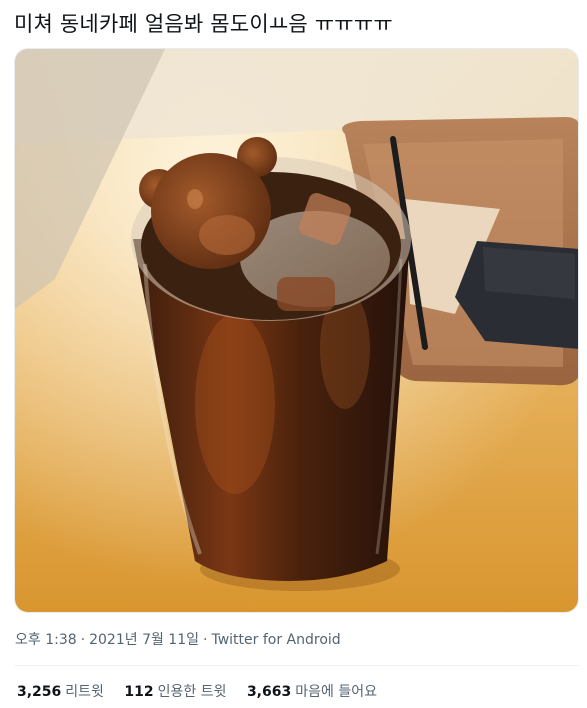  I want to click on tweet-text: 미쳐 동네카페 얼음봐 몸도이ㅛ음 ㅠㅠㅠㅠ, so click(203, 24).